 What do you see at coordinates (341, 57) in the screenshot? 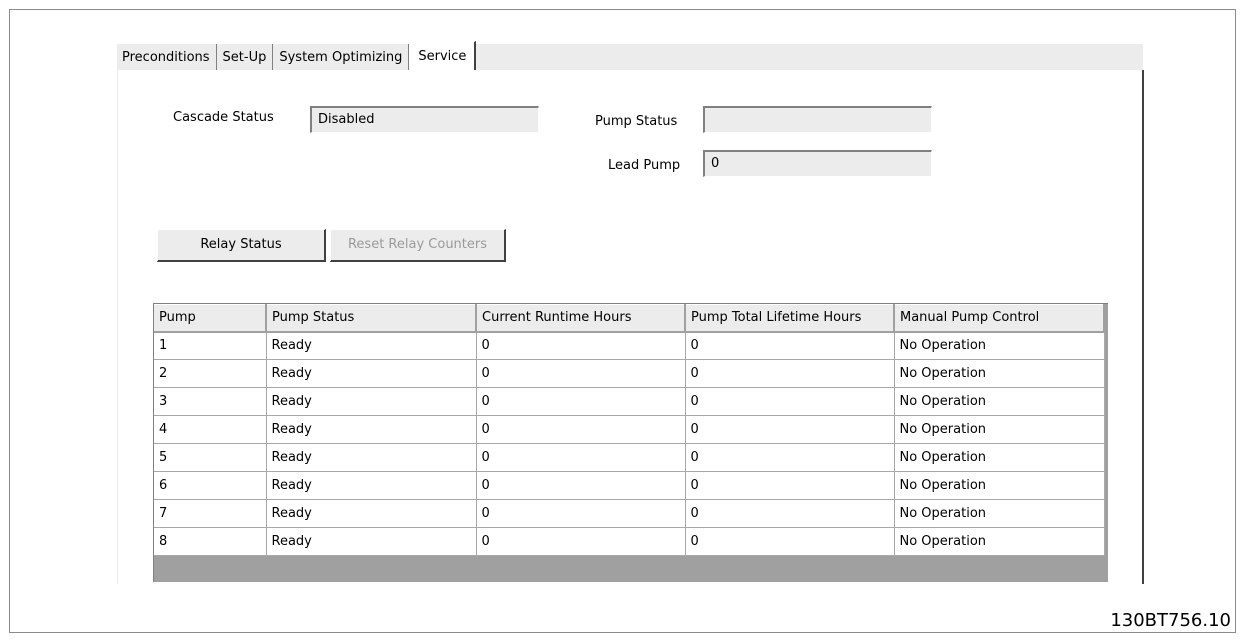
I see `tab-system-optimizing: System Optimizing` at bounding box center [341, 57].